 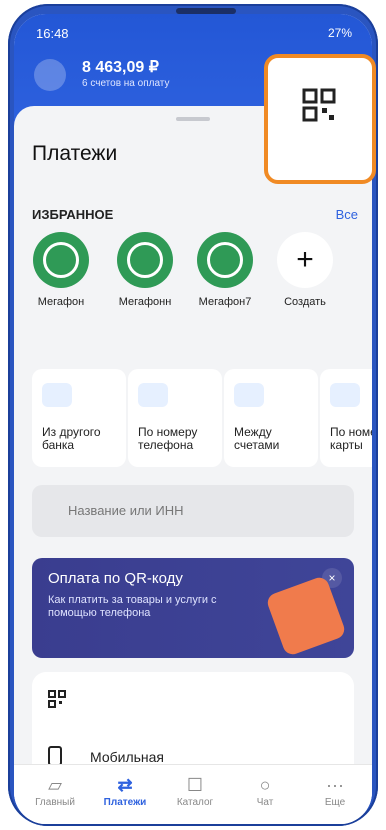 I want to click on status-battery: 27%, so click(x=339, y=33).